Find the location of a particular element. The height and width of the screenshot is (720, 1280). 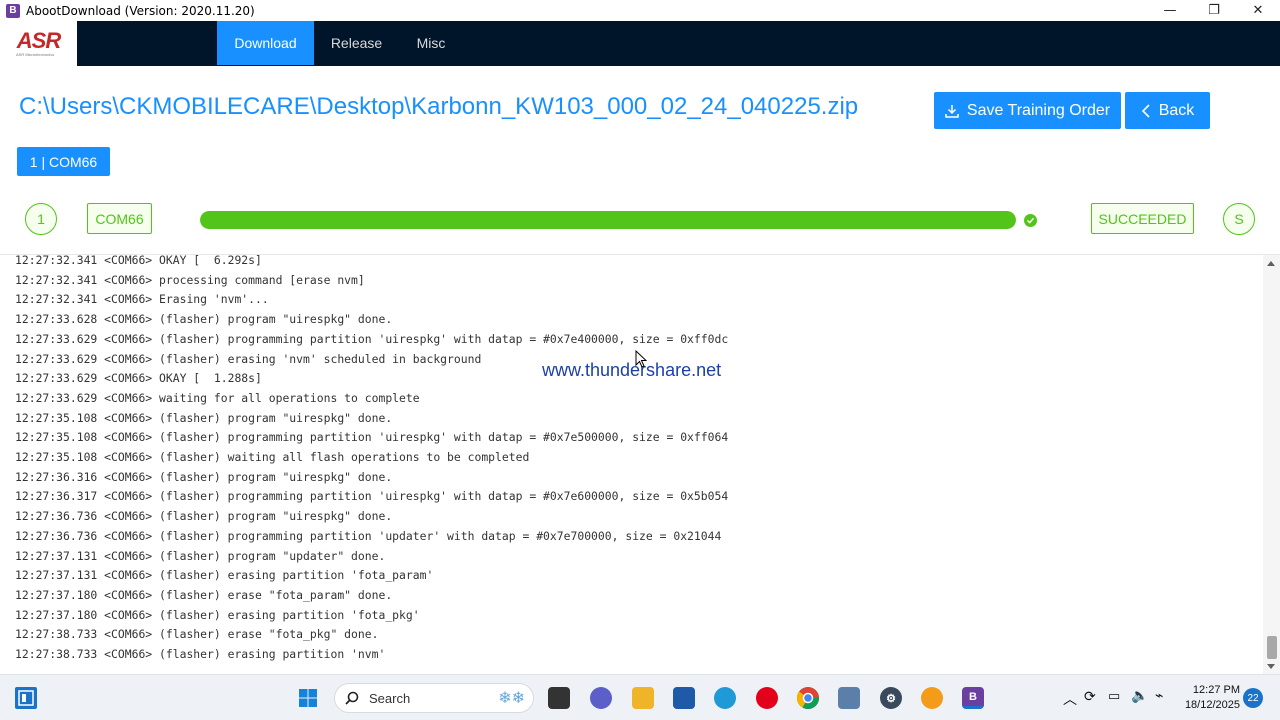

store-icon is located at coordinates (684, 698).